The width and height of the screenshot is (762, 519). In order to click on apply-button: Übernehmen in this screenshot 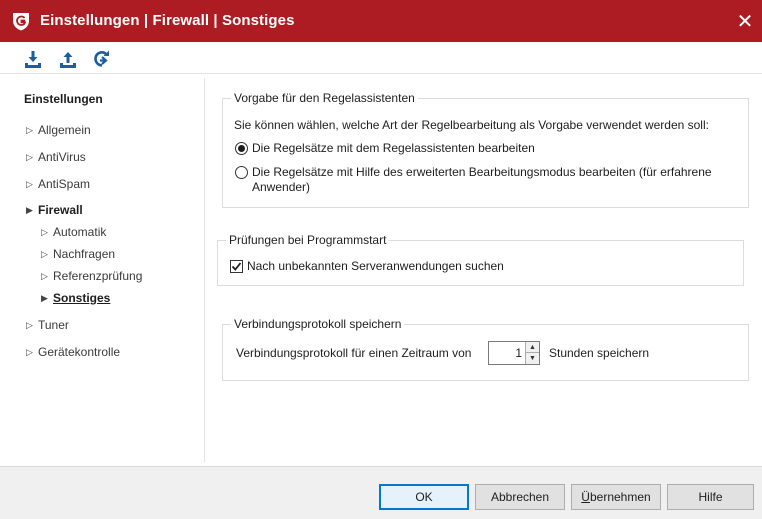, I will do `click(616, 497)`.